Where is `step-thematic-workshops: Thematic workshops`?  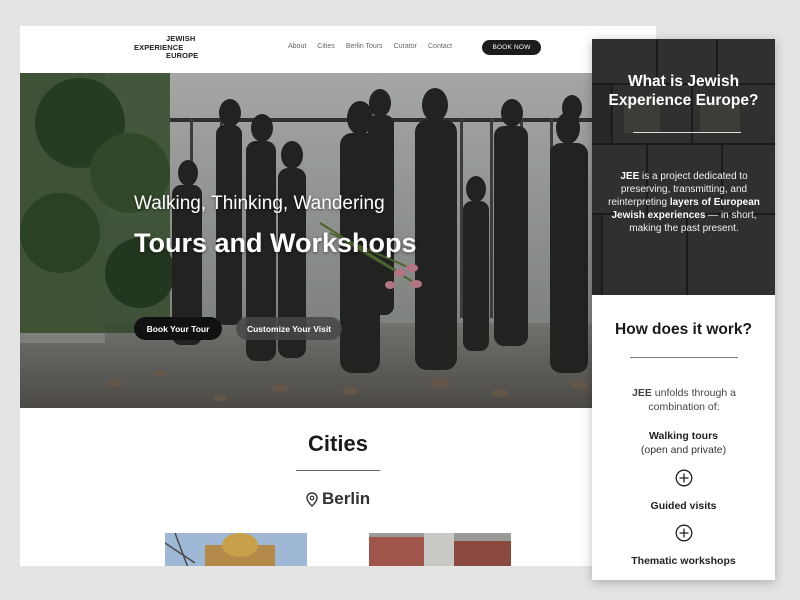 step-thematic-workshops: Thematic workshops is located at coordinates (683, 562).